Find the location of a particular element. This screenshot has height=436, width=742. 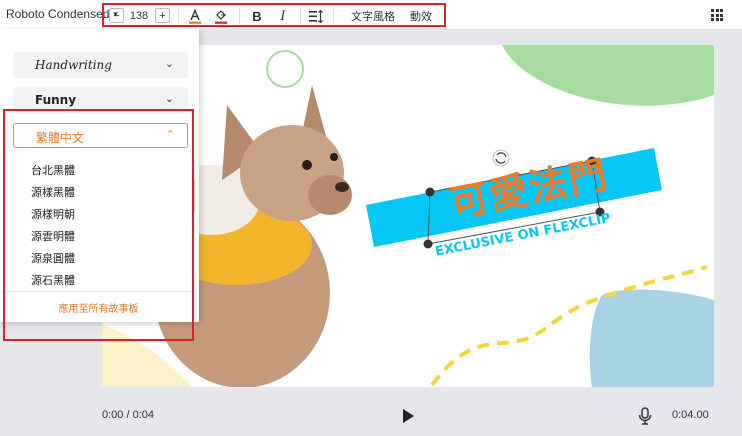

text-format-toolbar: − 138 + B I 文字風格 動效 is located at coordinates (274, 15).